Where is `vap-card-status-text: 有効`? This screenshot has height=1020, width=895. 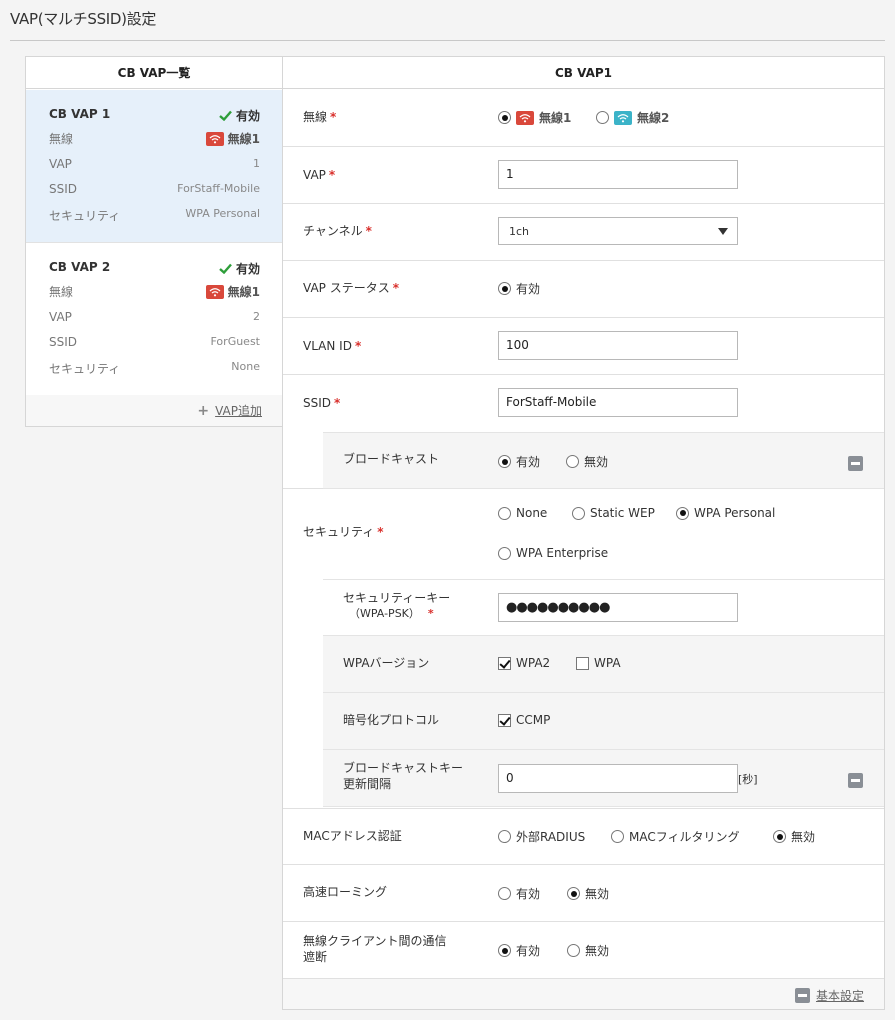
vap-card-status-text: 有効 is located at coordinates (247, 116).